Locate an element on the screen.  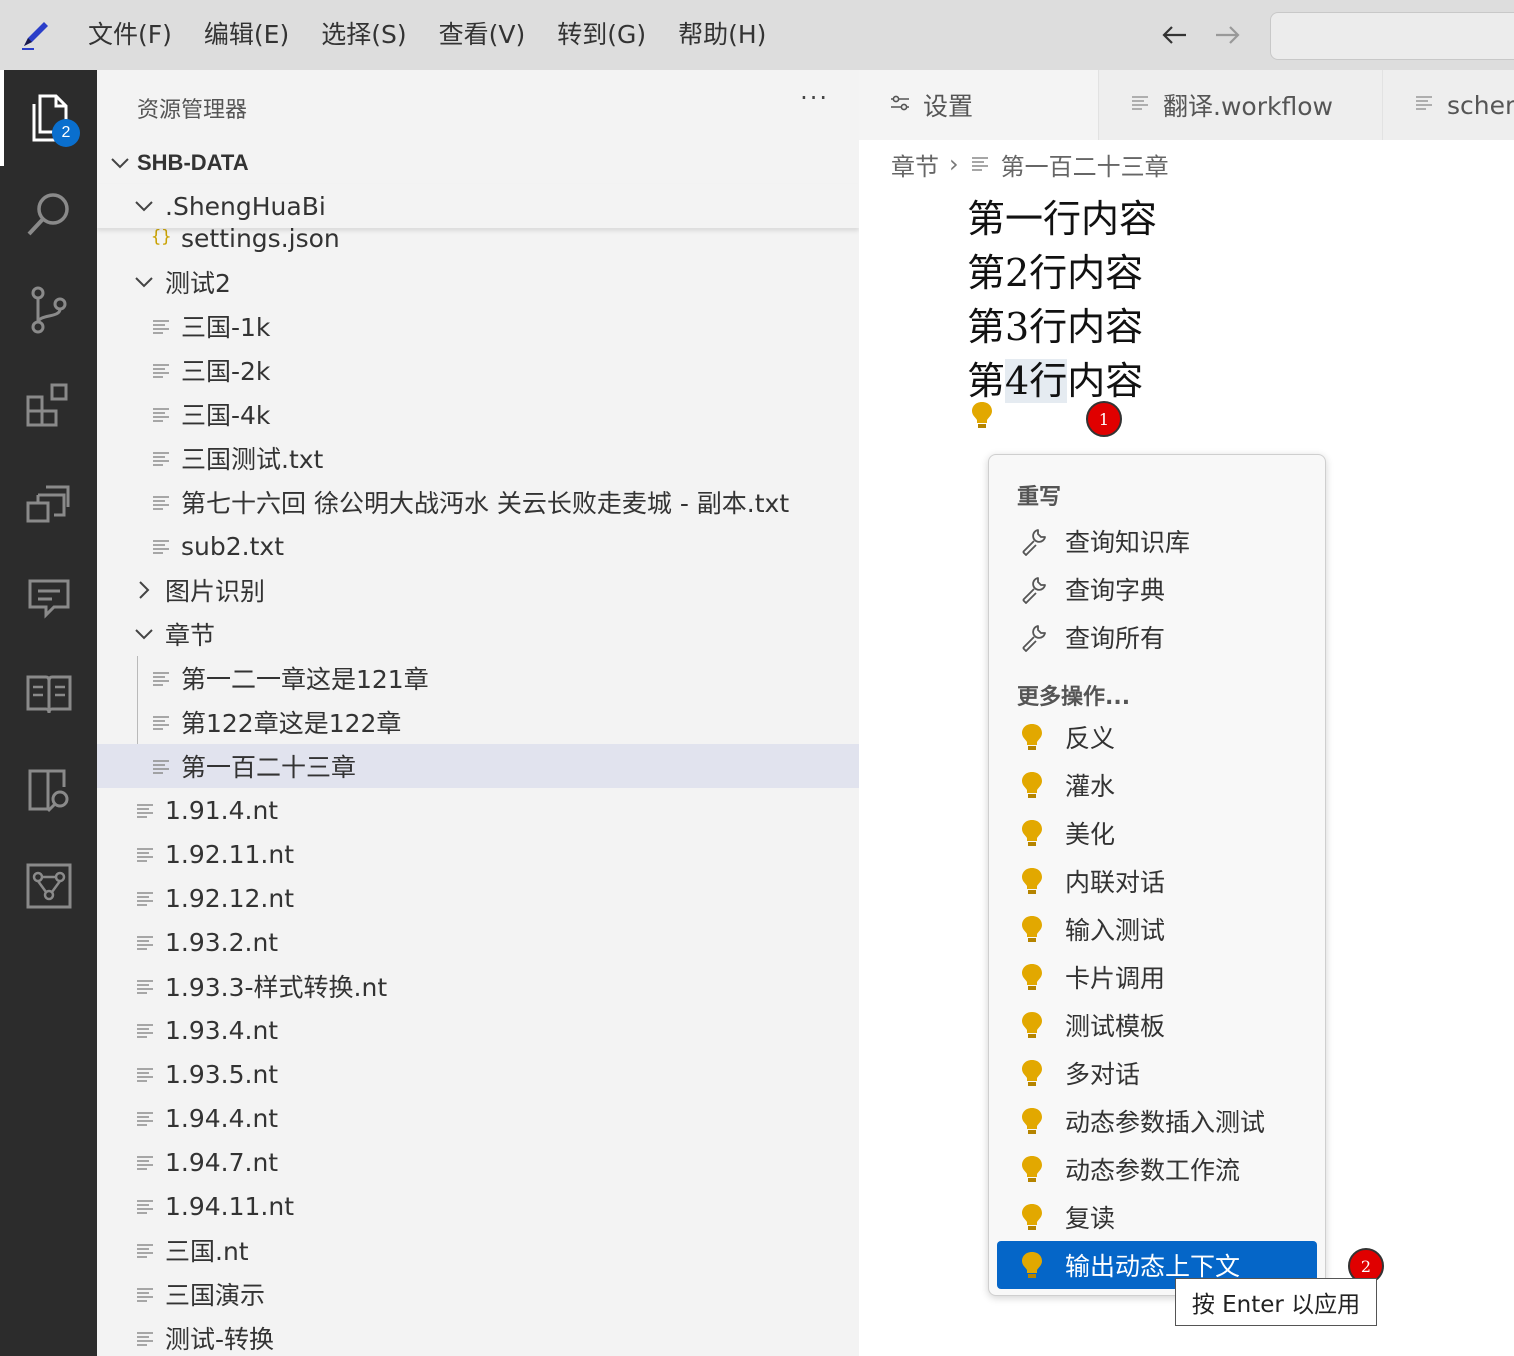
tree-item-label: 1.94.4.nt is located at coordinates (222, 1118).